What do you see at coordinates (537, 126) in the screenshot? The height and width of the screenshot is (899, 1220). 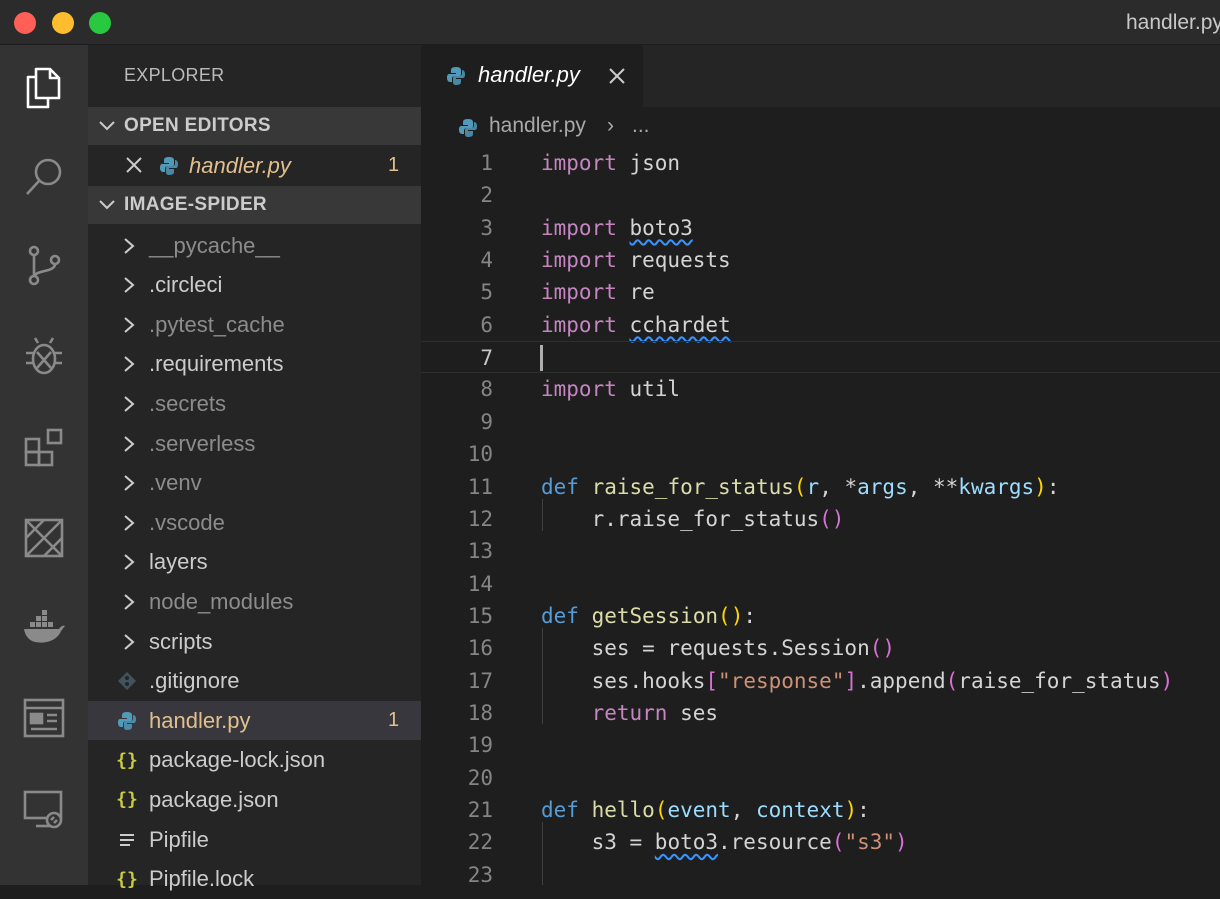 I see `breadcrumb-file: handler.py` at bounding box center [537, 126].